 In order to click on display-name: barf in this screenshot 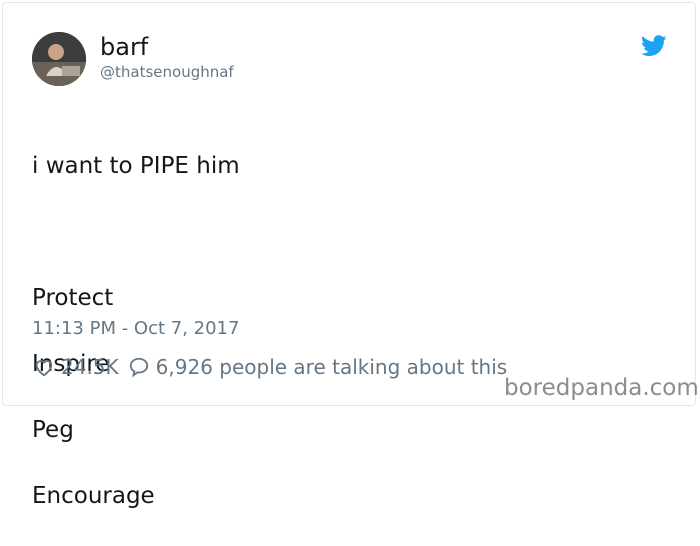, I will do `click(124, 47)`.